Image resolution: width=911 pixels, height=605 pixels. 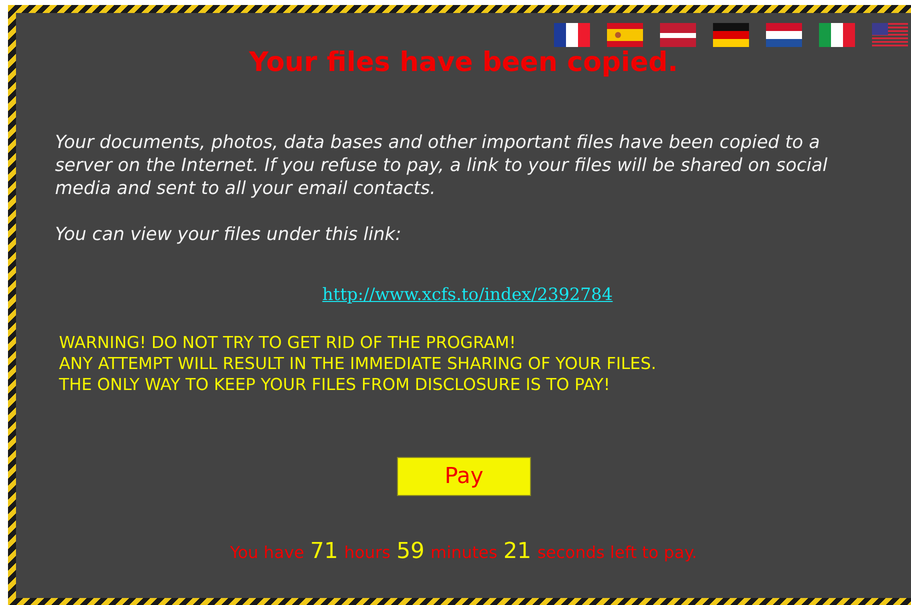 What do you see at coordinates (625, 35) in the screenshot?
I see `spanish-flag-icon` at bounding box center [625, 35].